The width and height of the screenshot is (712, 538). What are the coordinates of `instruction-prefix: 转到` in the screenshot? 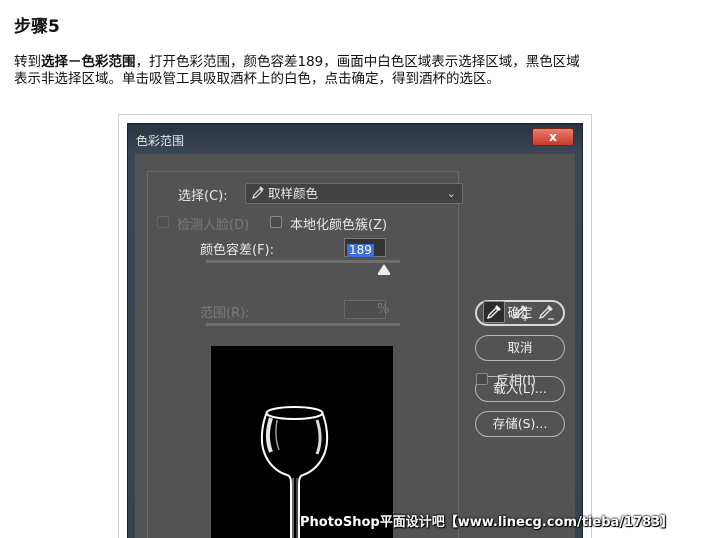 It's located at (27, 62).